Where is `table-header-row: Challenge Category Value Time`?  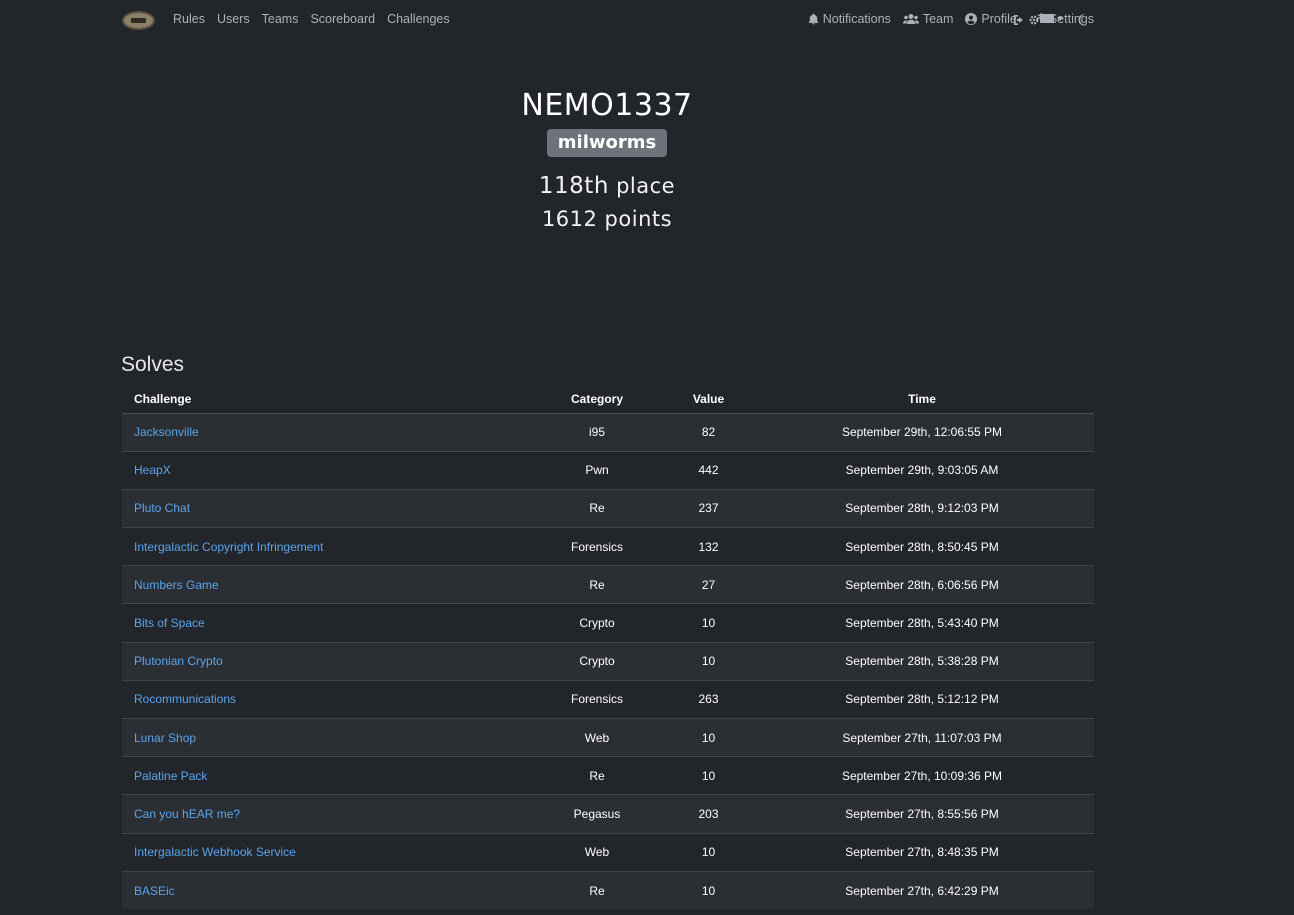
table-header-row: Challenge Category Value Time is located at coordinates (608, 400).